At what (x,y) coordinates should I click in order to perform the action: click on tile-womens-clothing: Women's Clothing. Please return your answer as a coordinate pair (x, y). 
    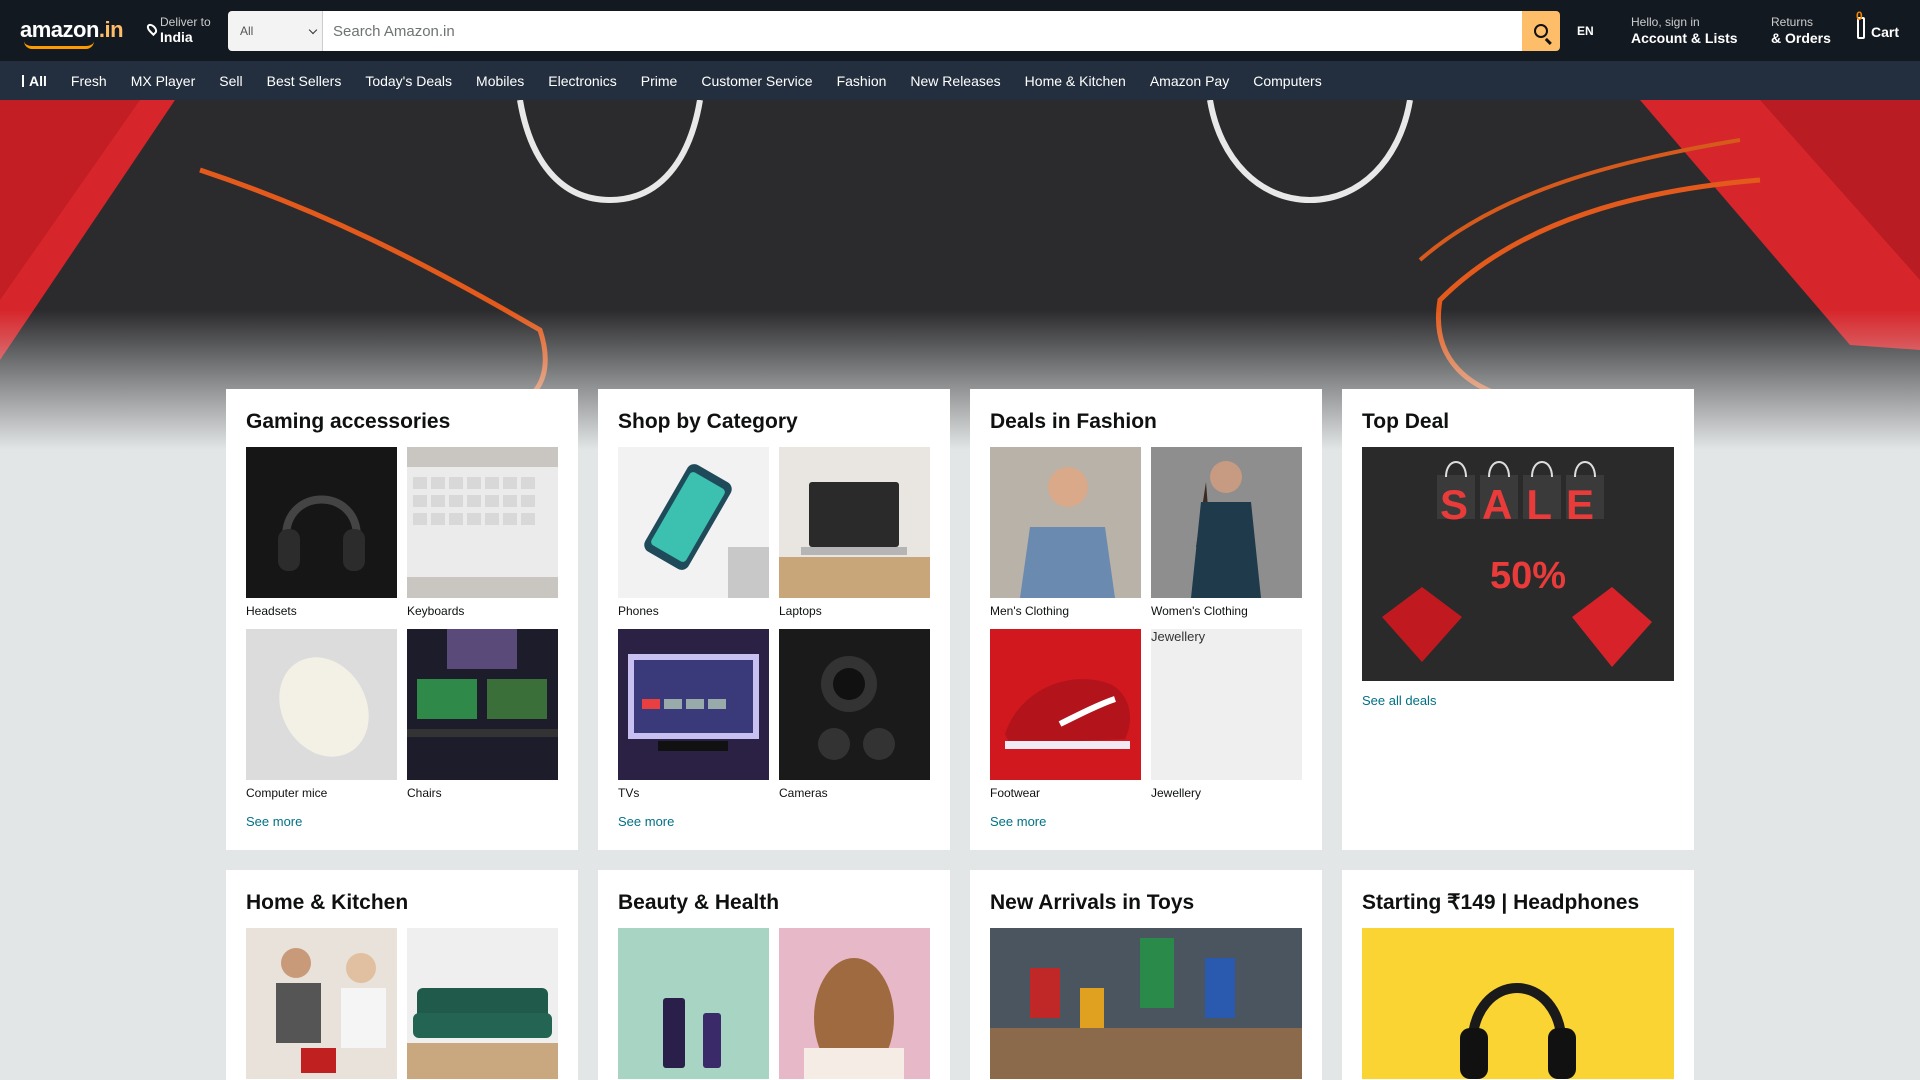
    Looking at the image, I should click on (1226, 532).